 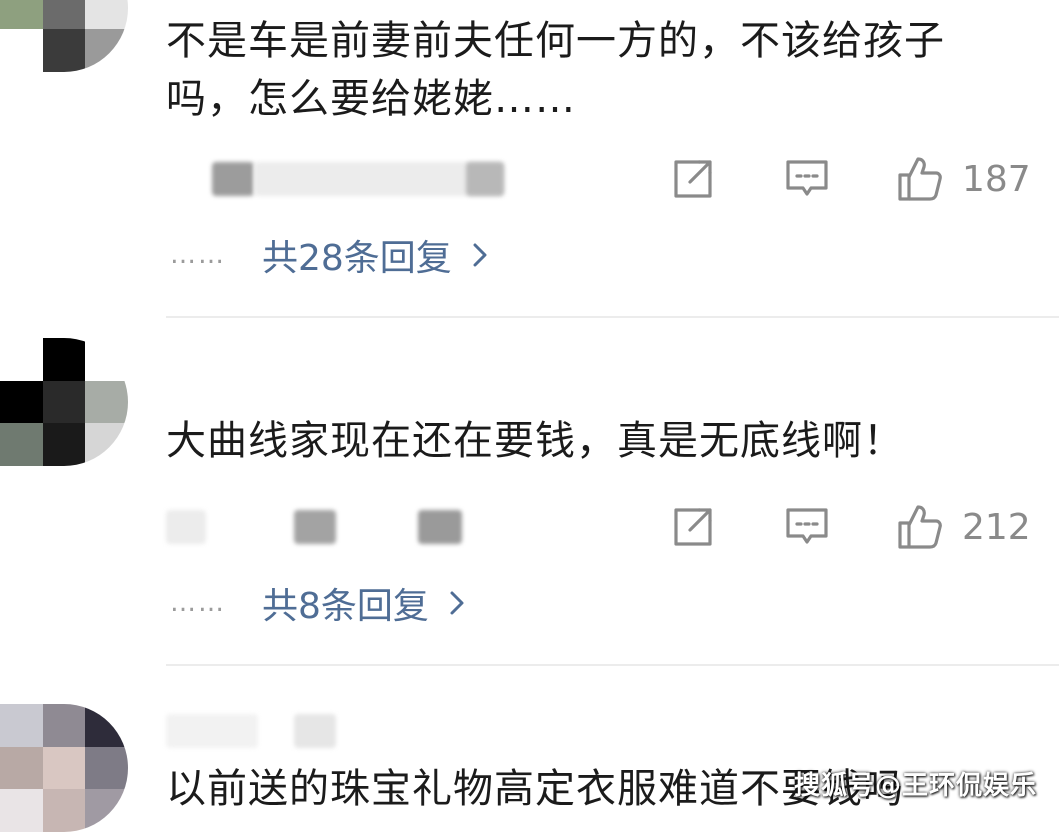 I want to click on comment-meta-row: 187, so click(x=601, y=179).